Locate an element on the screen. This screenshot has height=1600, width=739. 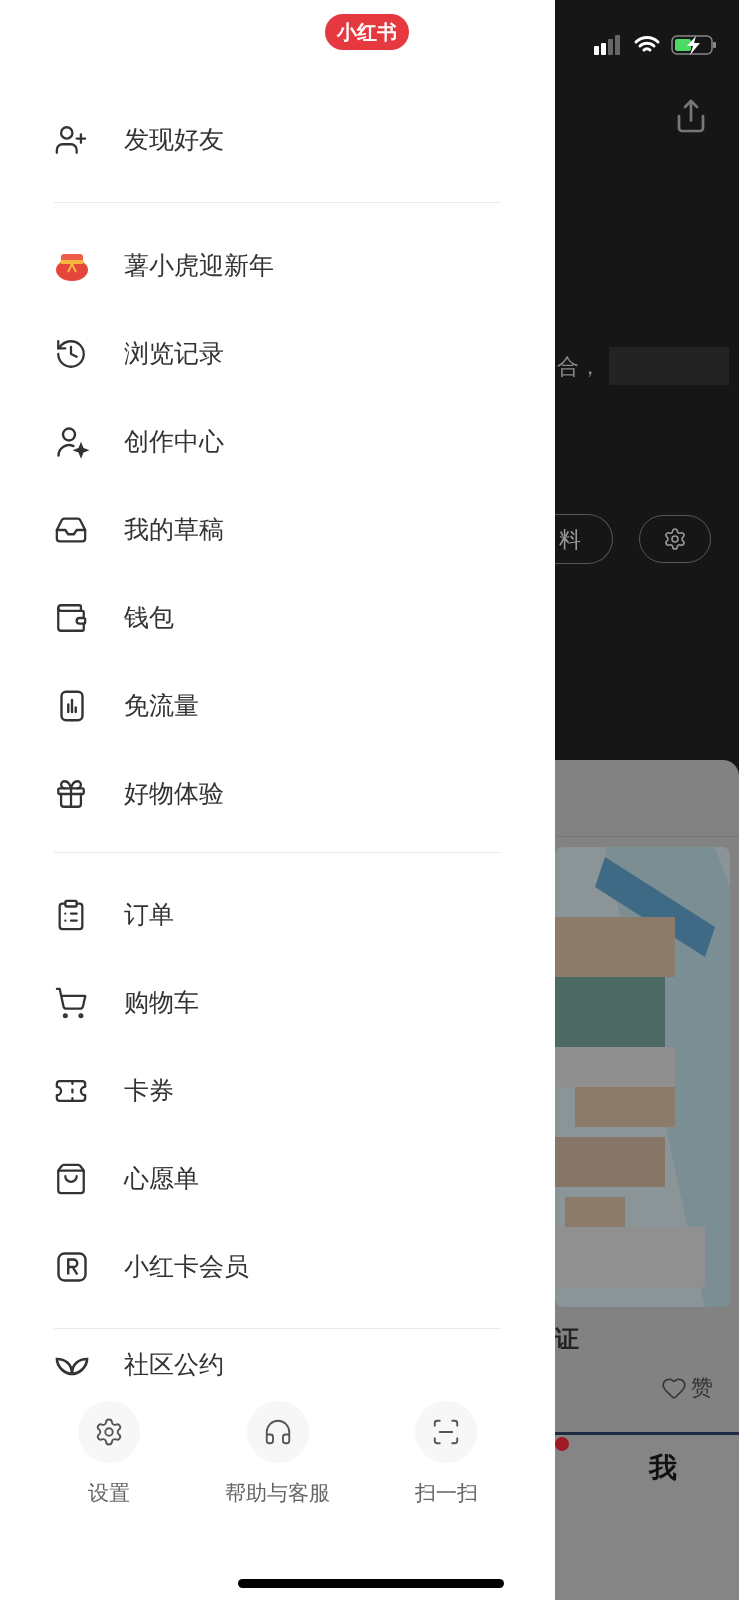
menu-item: 发现好友 is located at coordinates (277, 140).